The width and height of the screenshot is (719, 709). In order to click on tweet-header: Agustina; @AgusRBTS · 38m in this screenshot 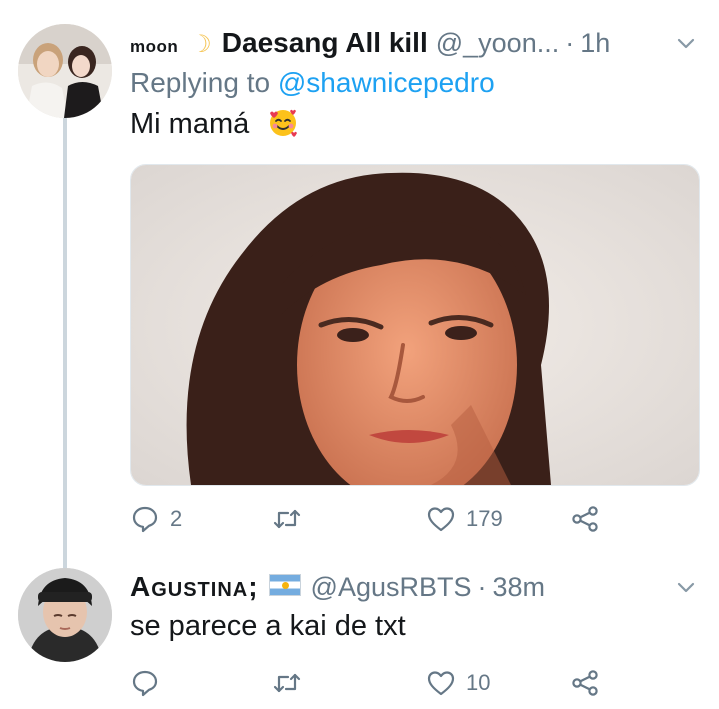, I will do `click(414, 587)`.